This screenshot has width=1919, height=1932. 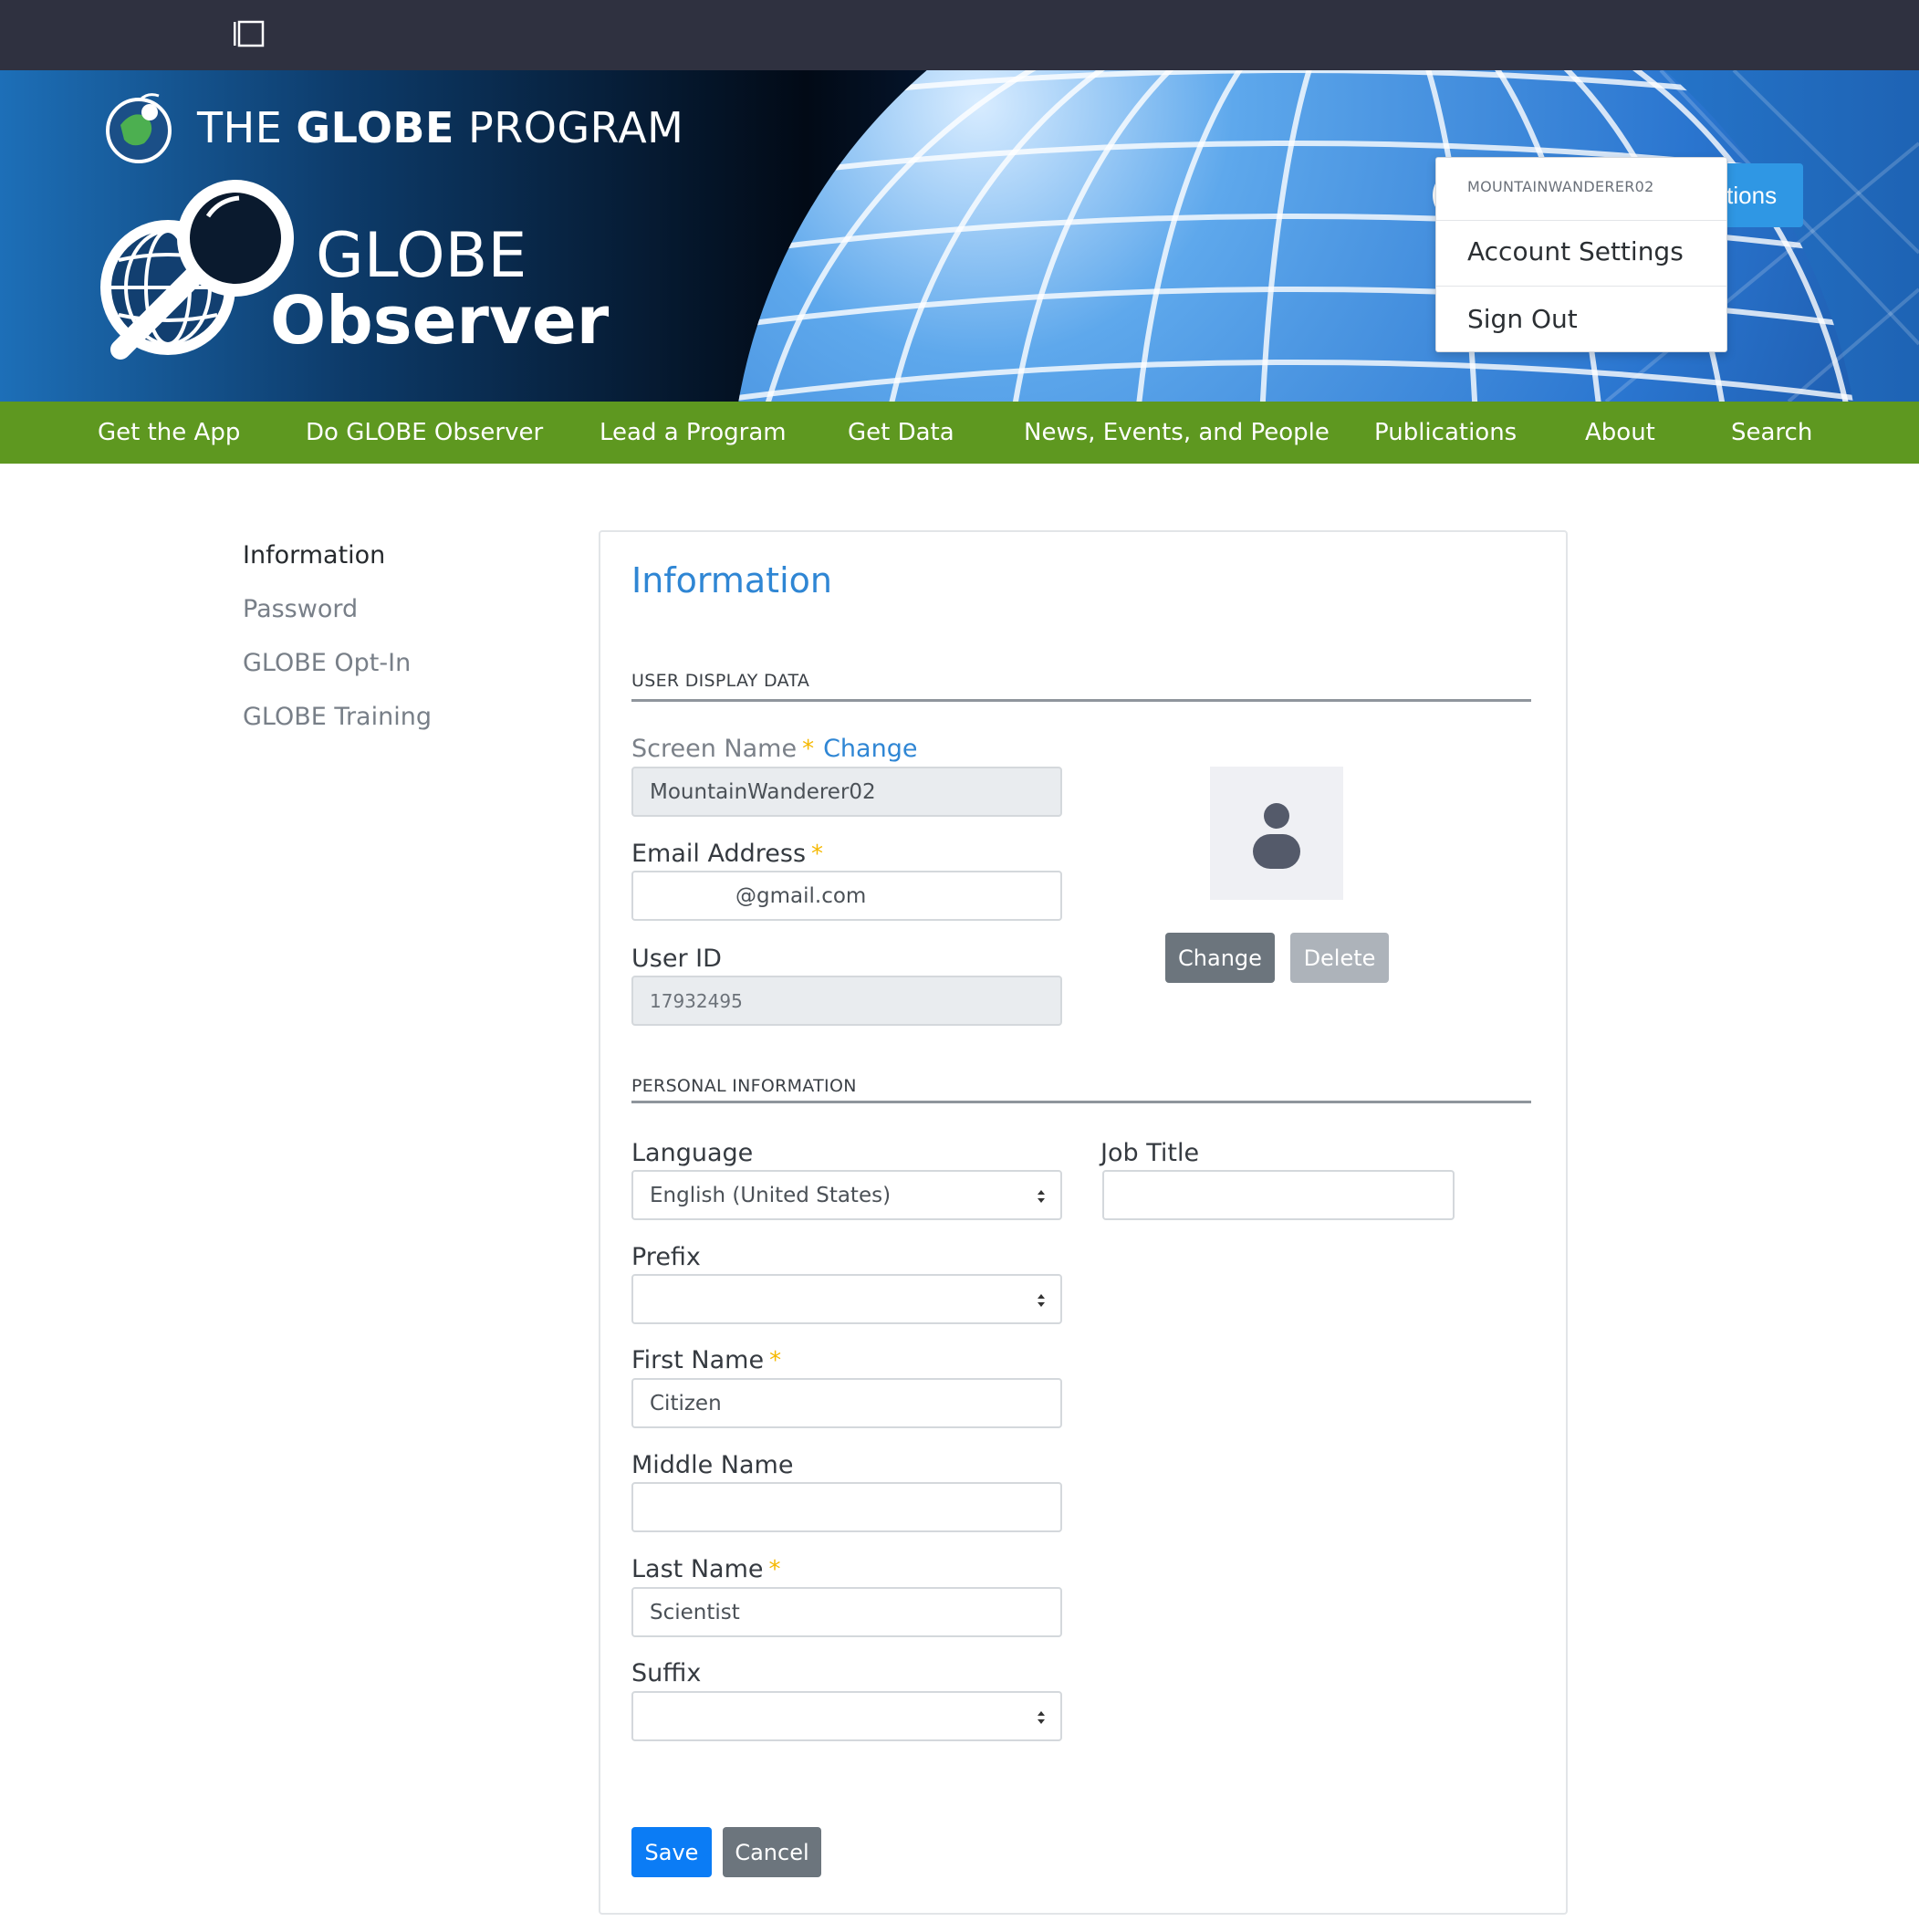 I want to click on last-name-label: Last Name *, so click(x=705, y=1569).